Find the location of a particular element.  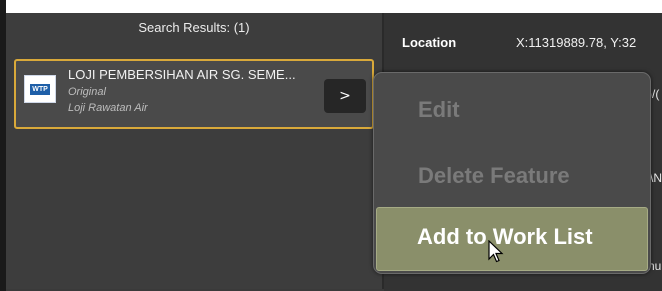

result-subtitle: Original is located at coordinates (87, 92).